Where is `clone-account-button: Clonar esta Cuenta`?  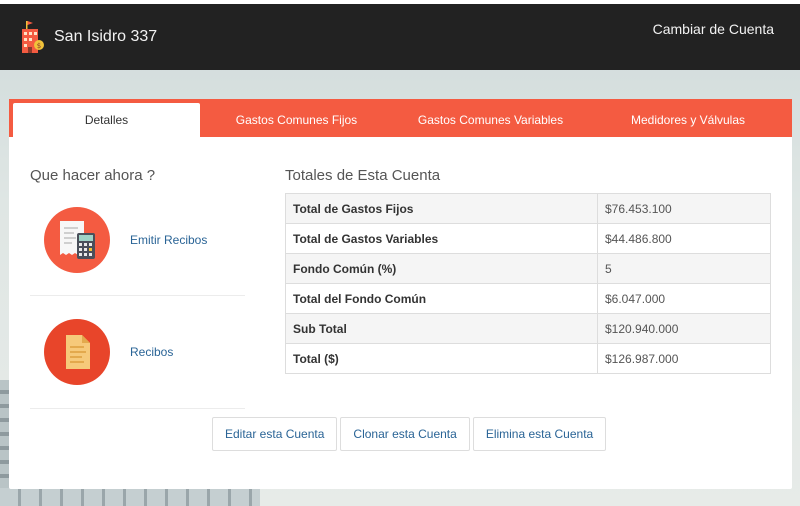
clone-account-button: Clonar esta Cuenta is located at coordinates (405, 434).